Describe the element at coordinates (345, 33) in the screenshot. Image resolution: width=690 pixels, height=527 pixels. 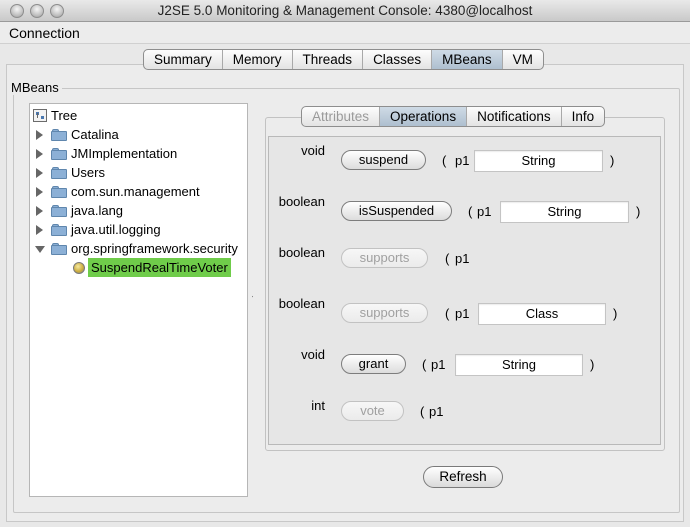
I see `menu-bar: Connection` at that location.